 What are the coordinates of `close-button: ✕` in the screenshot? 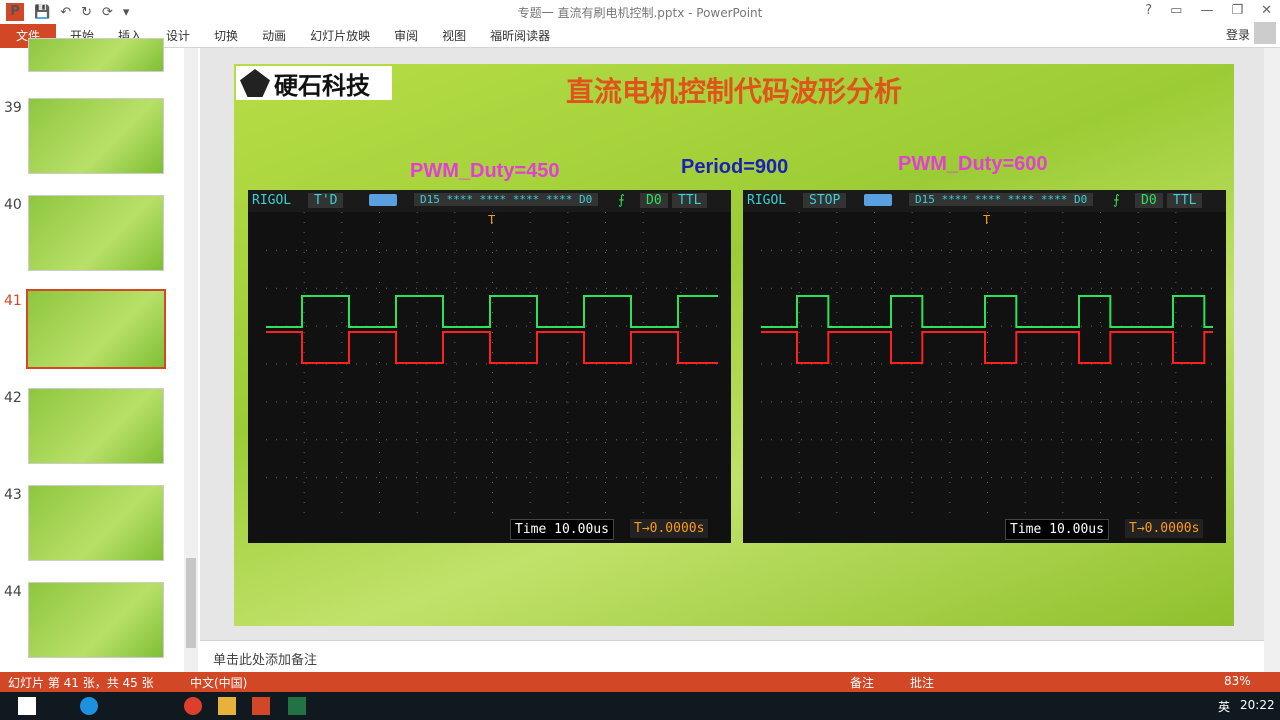 It's located at (1266, 10).